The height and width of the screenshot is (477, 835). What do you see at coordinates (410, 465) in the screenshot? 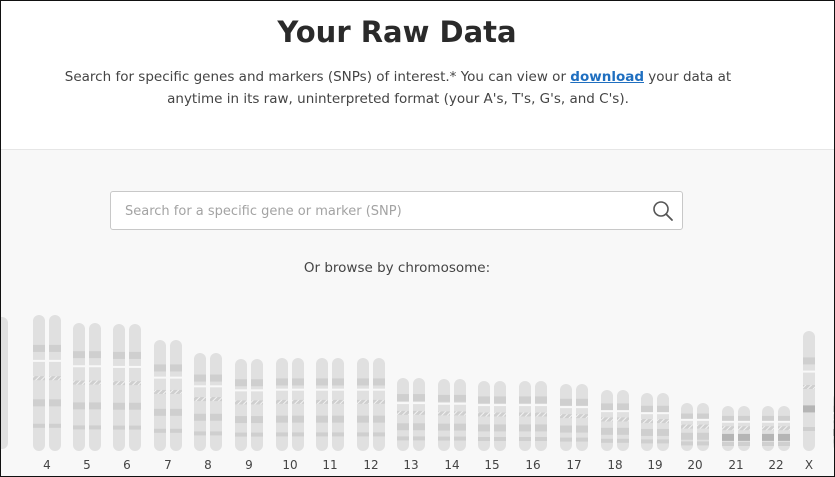
I see `chromosome-label: 13` at bounding box center [410, 465].